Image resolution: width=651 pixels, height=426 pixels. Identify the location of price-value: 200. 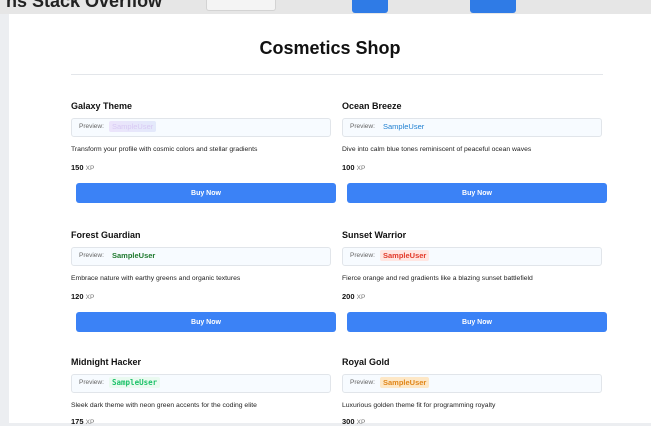
(348, 296).